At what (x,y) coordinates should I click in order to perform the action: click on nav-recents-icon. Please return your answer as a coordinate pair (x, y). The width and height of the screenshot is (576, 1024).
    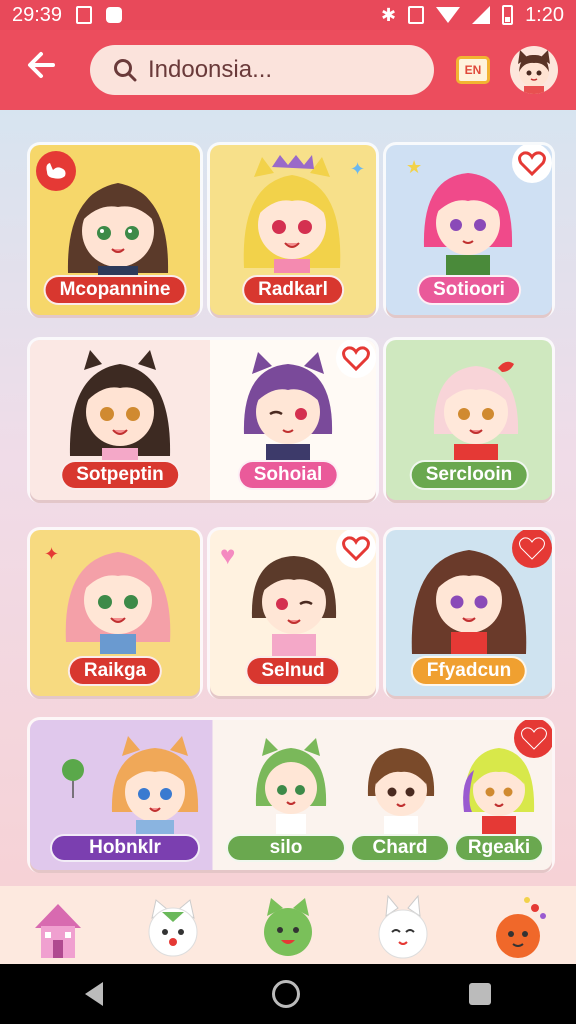
    Looking at the image, I should click on (480, 994).